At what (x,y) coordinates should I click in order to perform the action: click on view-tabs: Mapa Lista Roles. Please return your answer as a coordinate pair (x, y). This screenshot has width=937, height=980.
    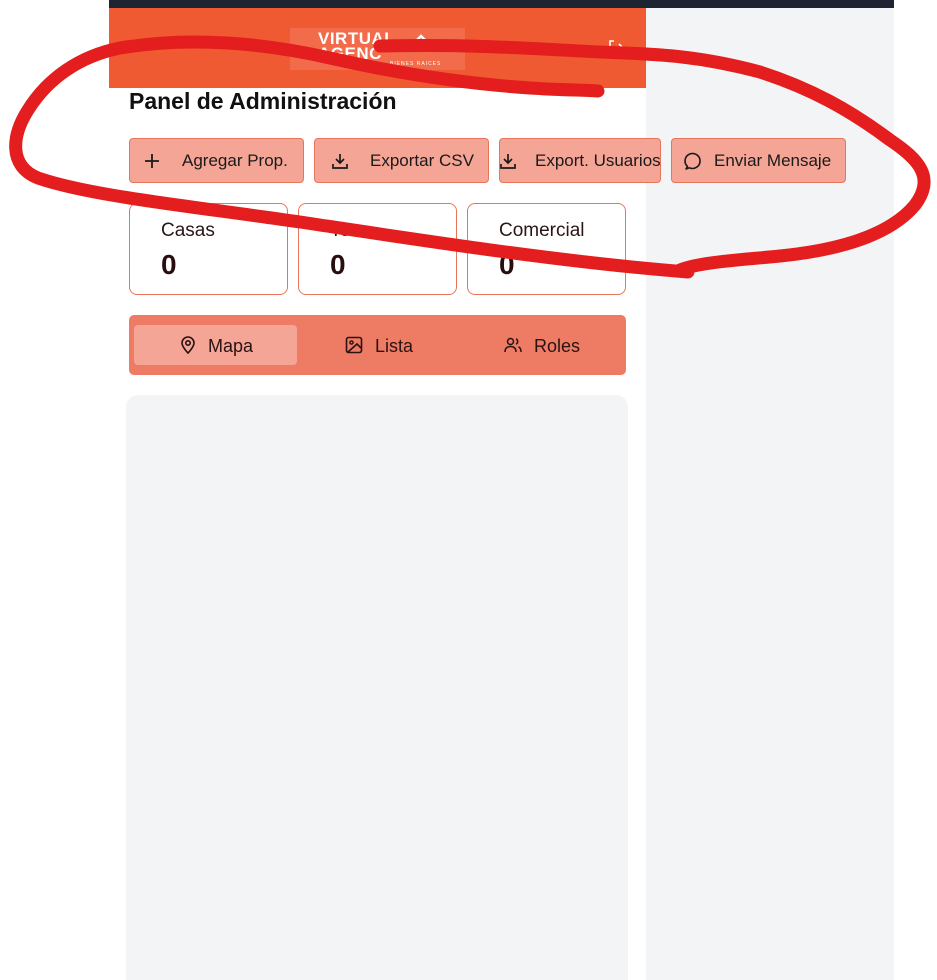
    Looking at the image, I should click on (377, 345).